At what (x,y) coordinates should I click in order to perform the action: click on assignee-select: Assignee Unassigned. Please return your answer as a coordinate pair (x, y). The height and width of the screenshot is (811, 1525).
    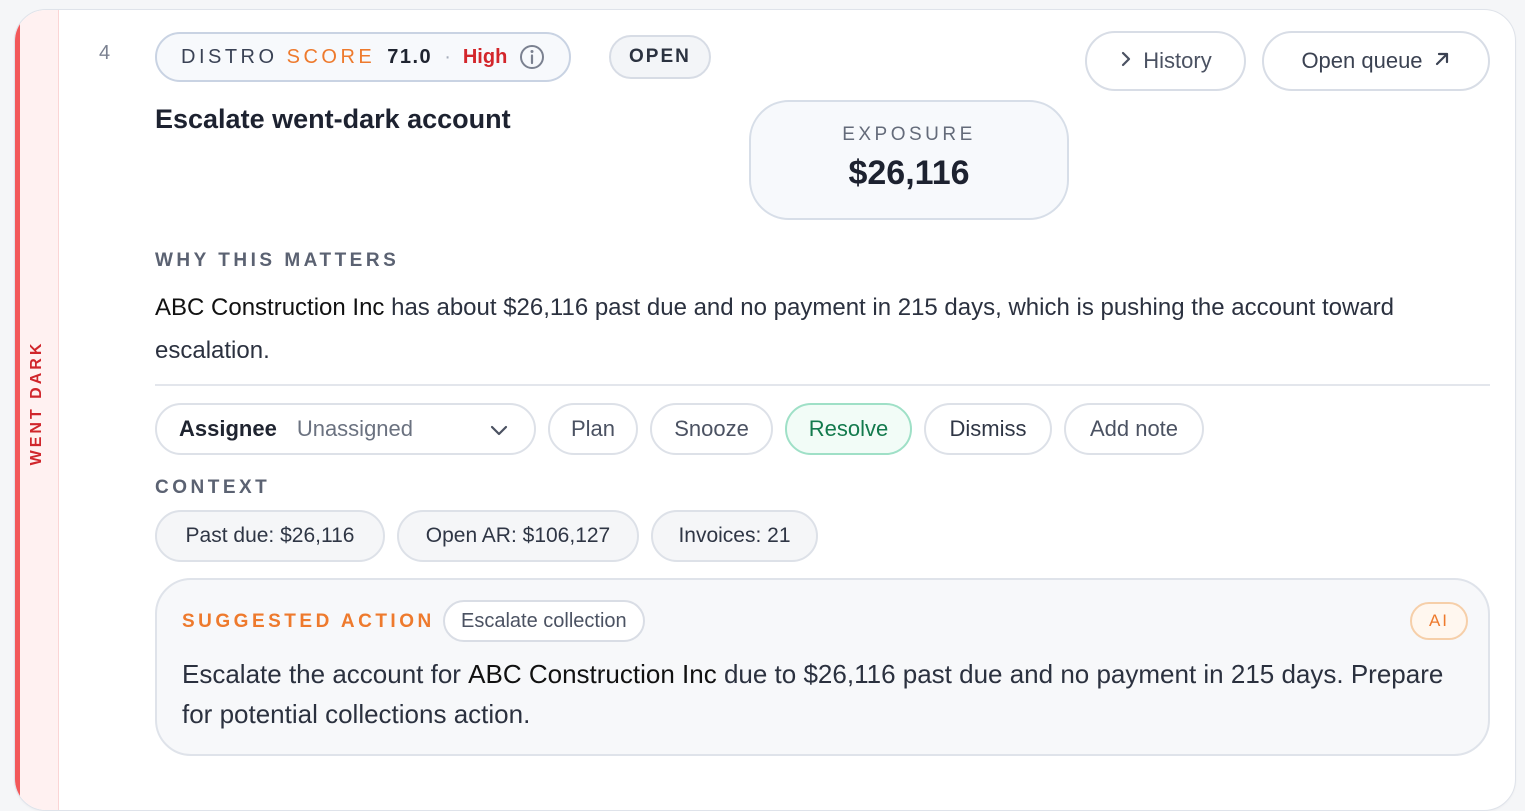
    Looking at the image, I should click on (345, 429).